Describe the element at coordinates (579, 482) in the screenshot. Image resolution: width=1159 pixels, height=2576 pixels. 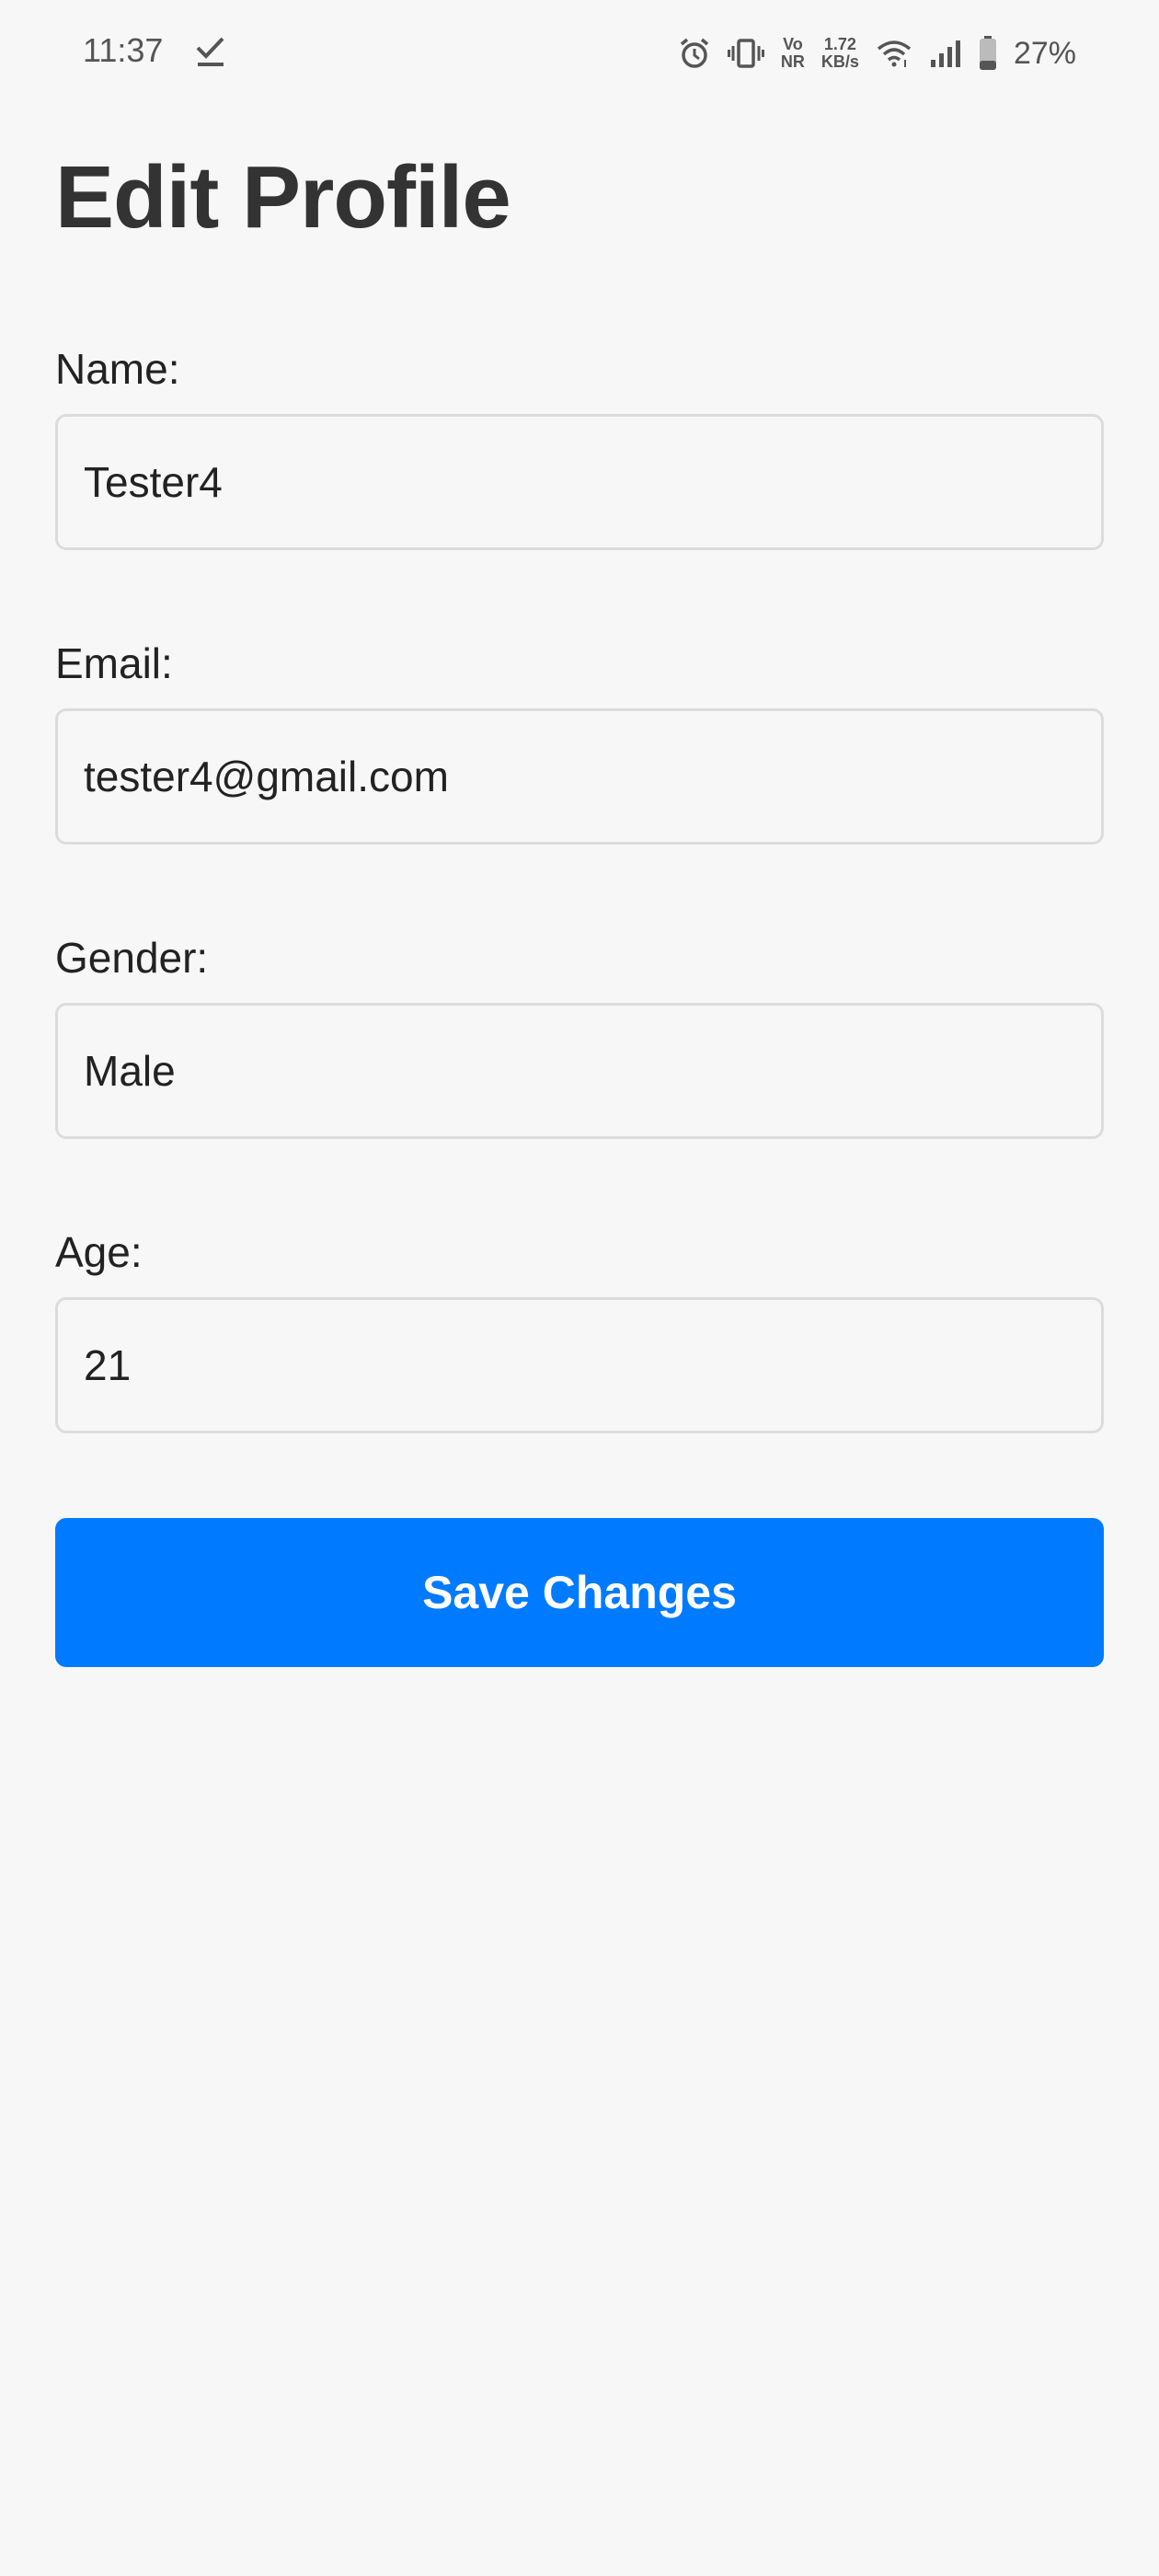
I see `name-input` at that location.